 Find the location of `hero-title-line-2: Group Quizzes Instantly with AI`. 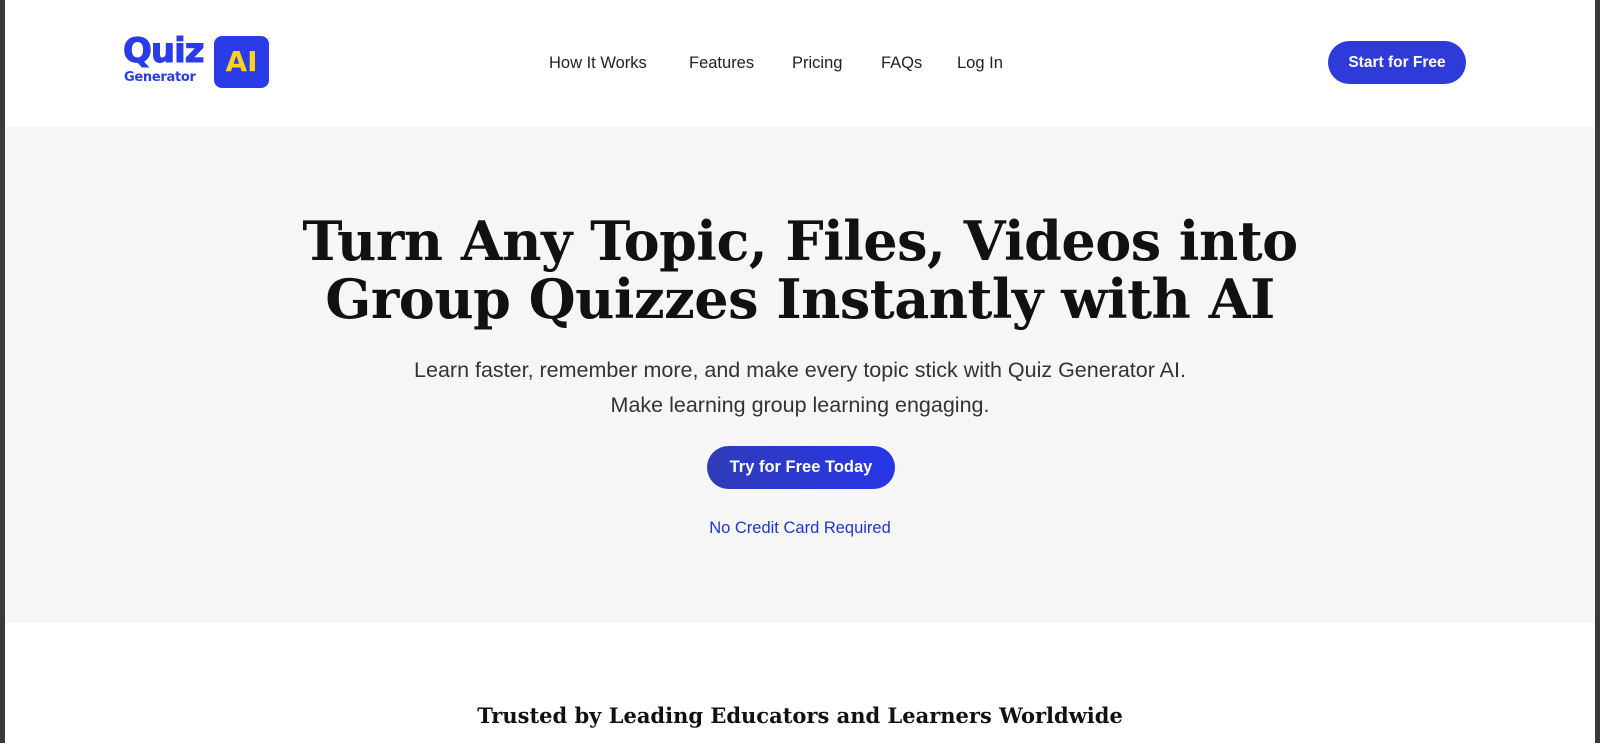

hero-title-line-2: Group Quizzes Instantly with AI is located at coordinates (800, 299).